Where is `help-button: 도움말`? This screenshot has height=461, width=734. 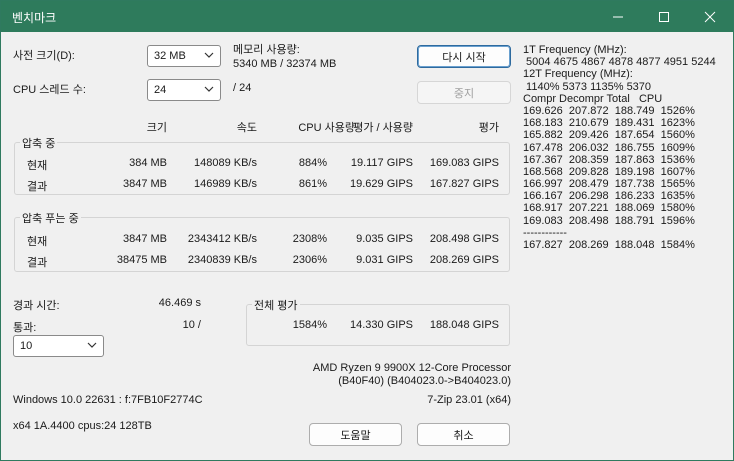 help-button: 도움말 is located at coordinates (355, 434).